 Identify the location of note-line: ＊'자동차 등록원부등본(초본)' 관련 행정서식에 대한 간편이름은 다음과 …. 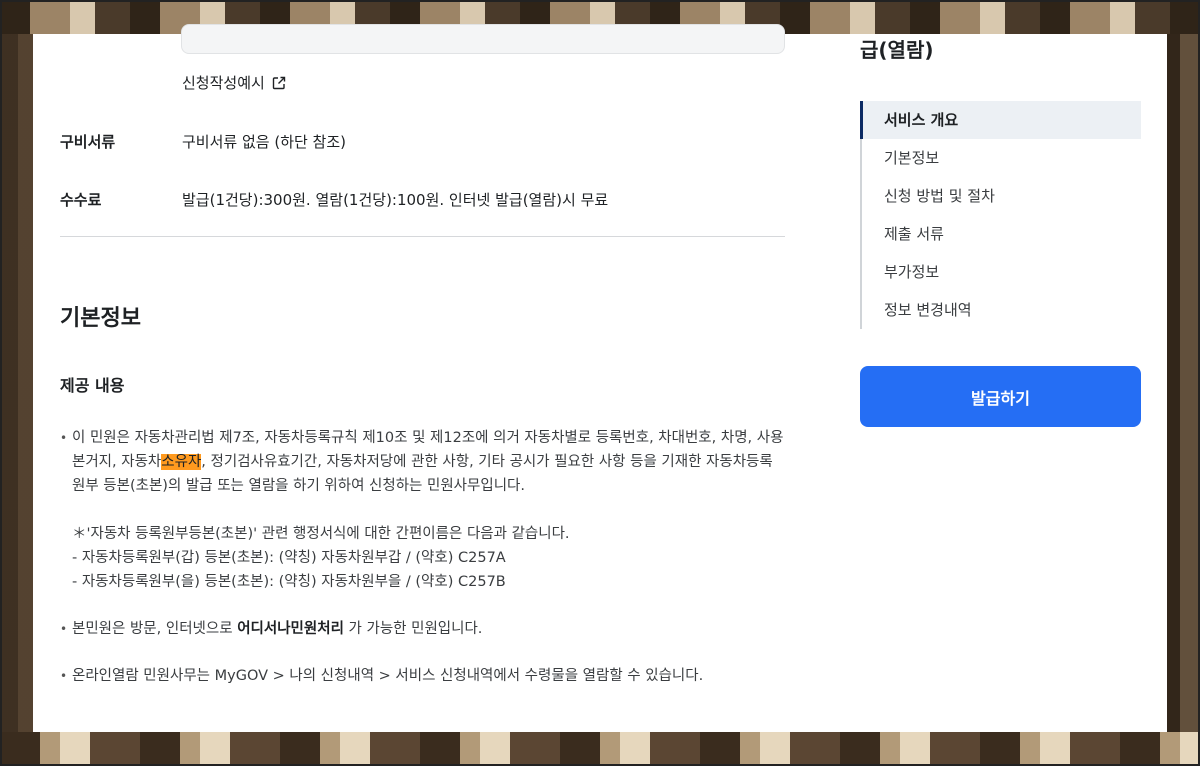
(321, 534).